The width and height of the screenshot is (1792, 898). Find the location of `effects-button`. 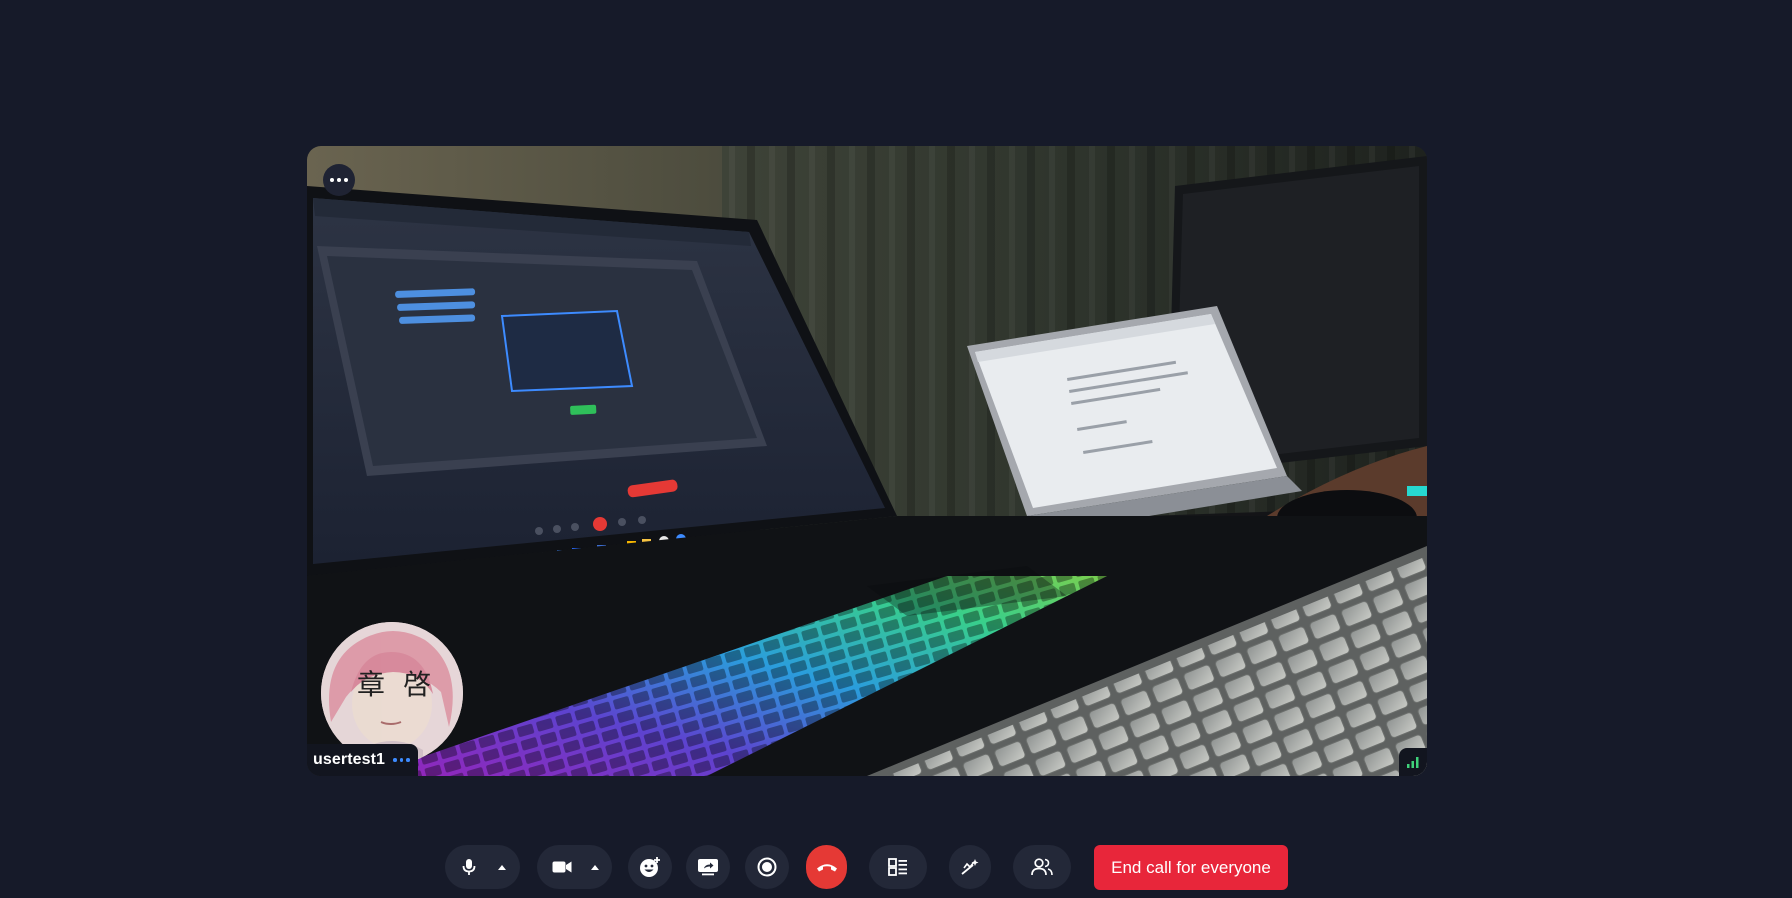

effects-button is located at coordinates (970, 867).